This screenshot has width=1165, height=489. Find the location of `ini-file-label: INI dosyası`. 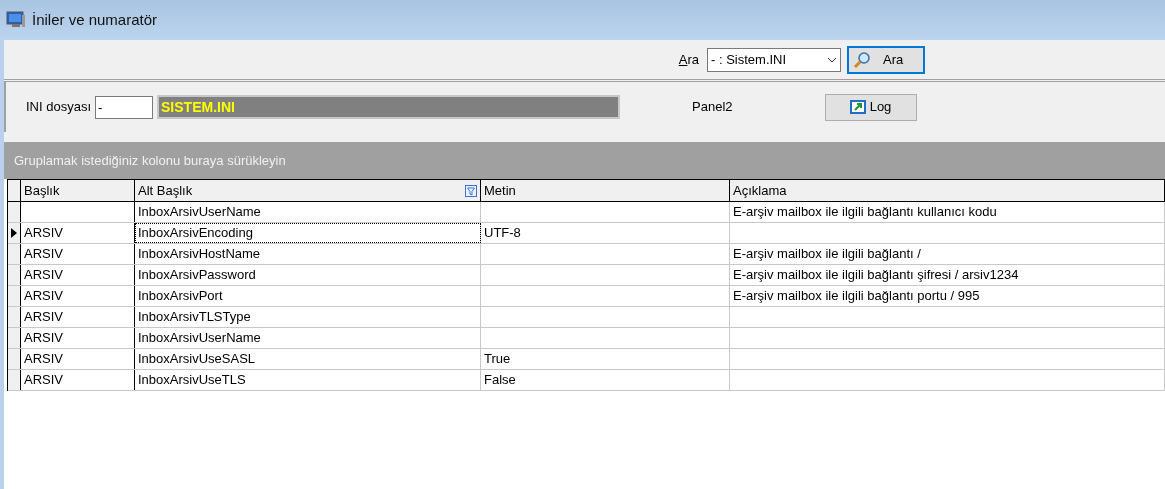

ini-file-label: INI dosyası is located at coordinates (59, 107).